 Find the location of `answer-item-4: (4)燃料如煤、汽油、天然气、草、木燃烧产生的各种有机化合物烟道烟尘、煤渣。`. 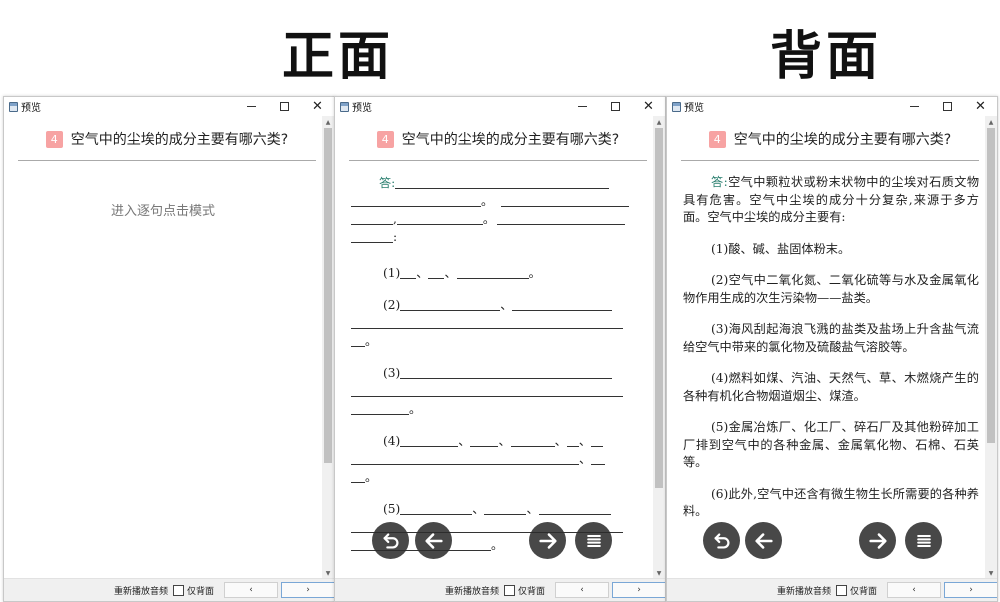

answer-item-4: (4)燃料如煤、汽油、天然气、草、木燃烧产生的各种有机化合物烟道烟尘、煤渣。 is located at coordinates (831, 387).